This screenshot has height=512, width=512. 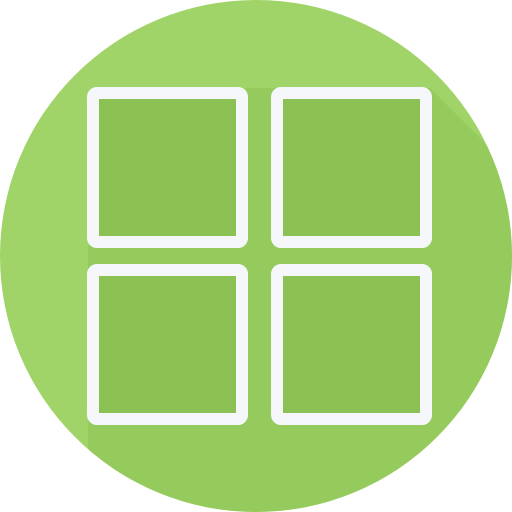 I want to click on tile-bottom-right, so click(x=351, y=344).